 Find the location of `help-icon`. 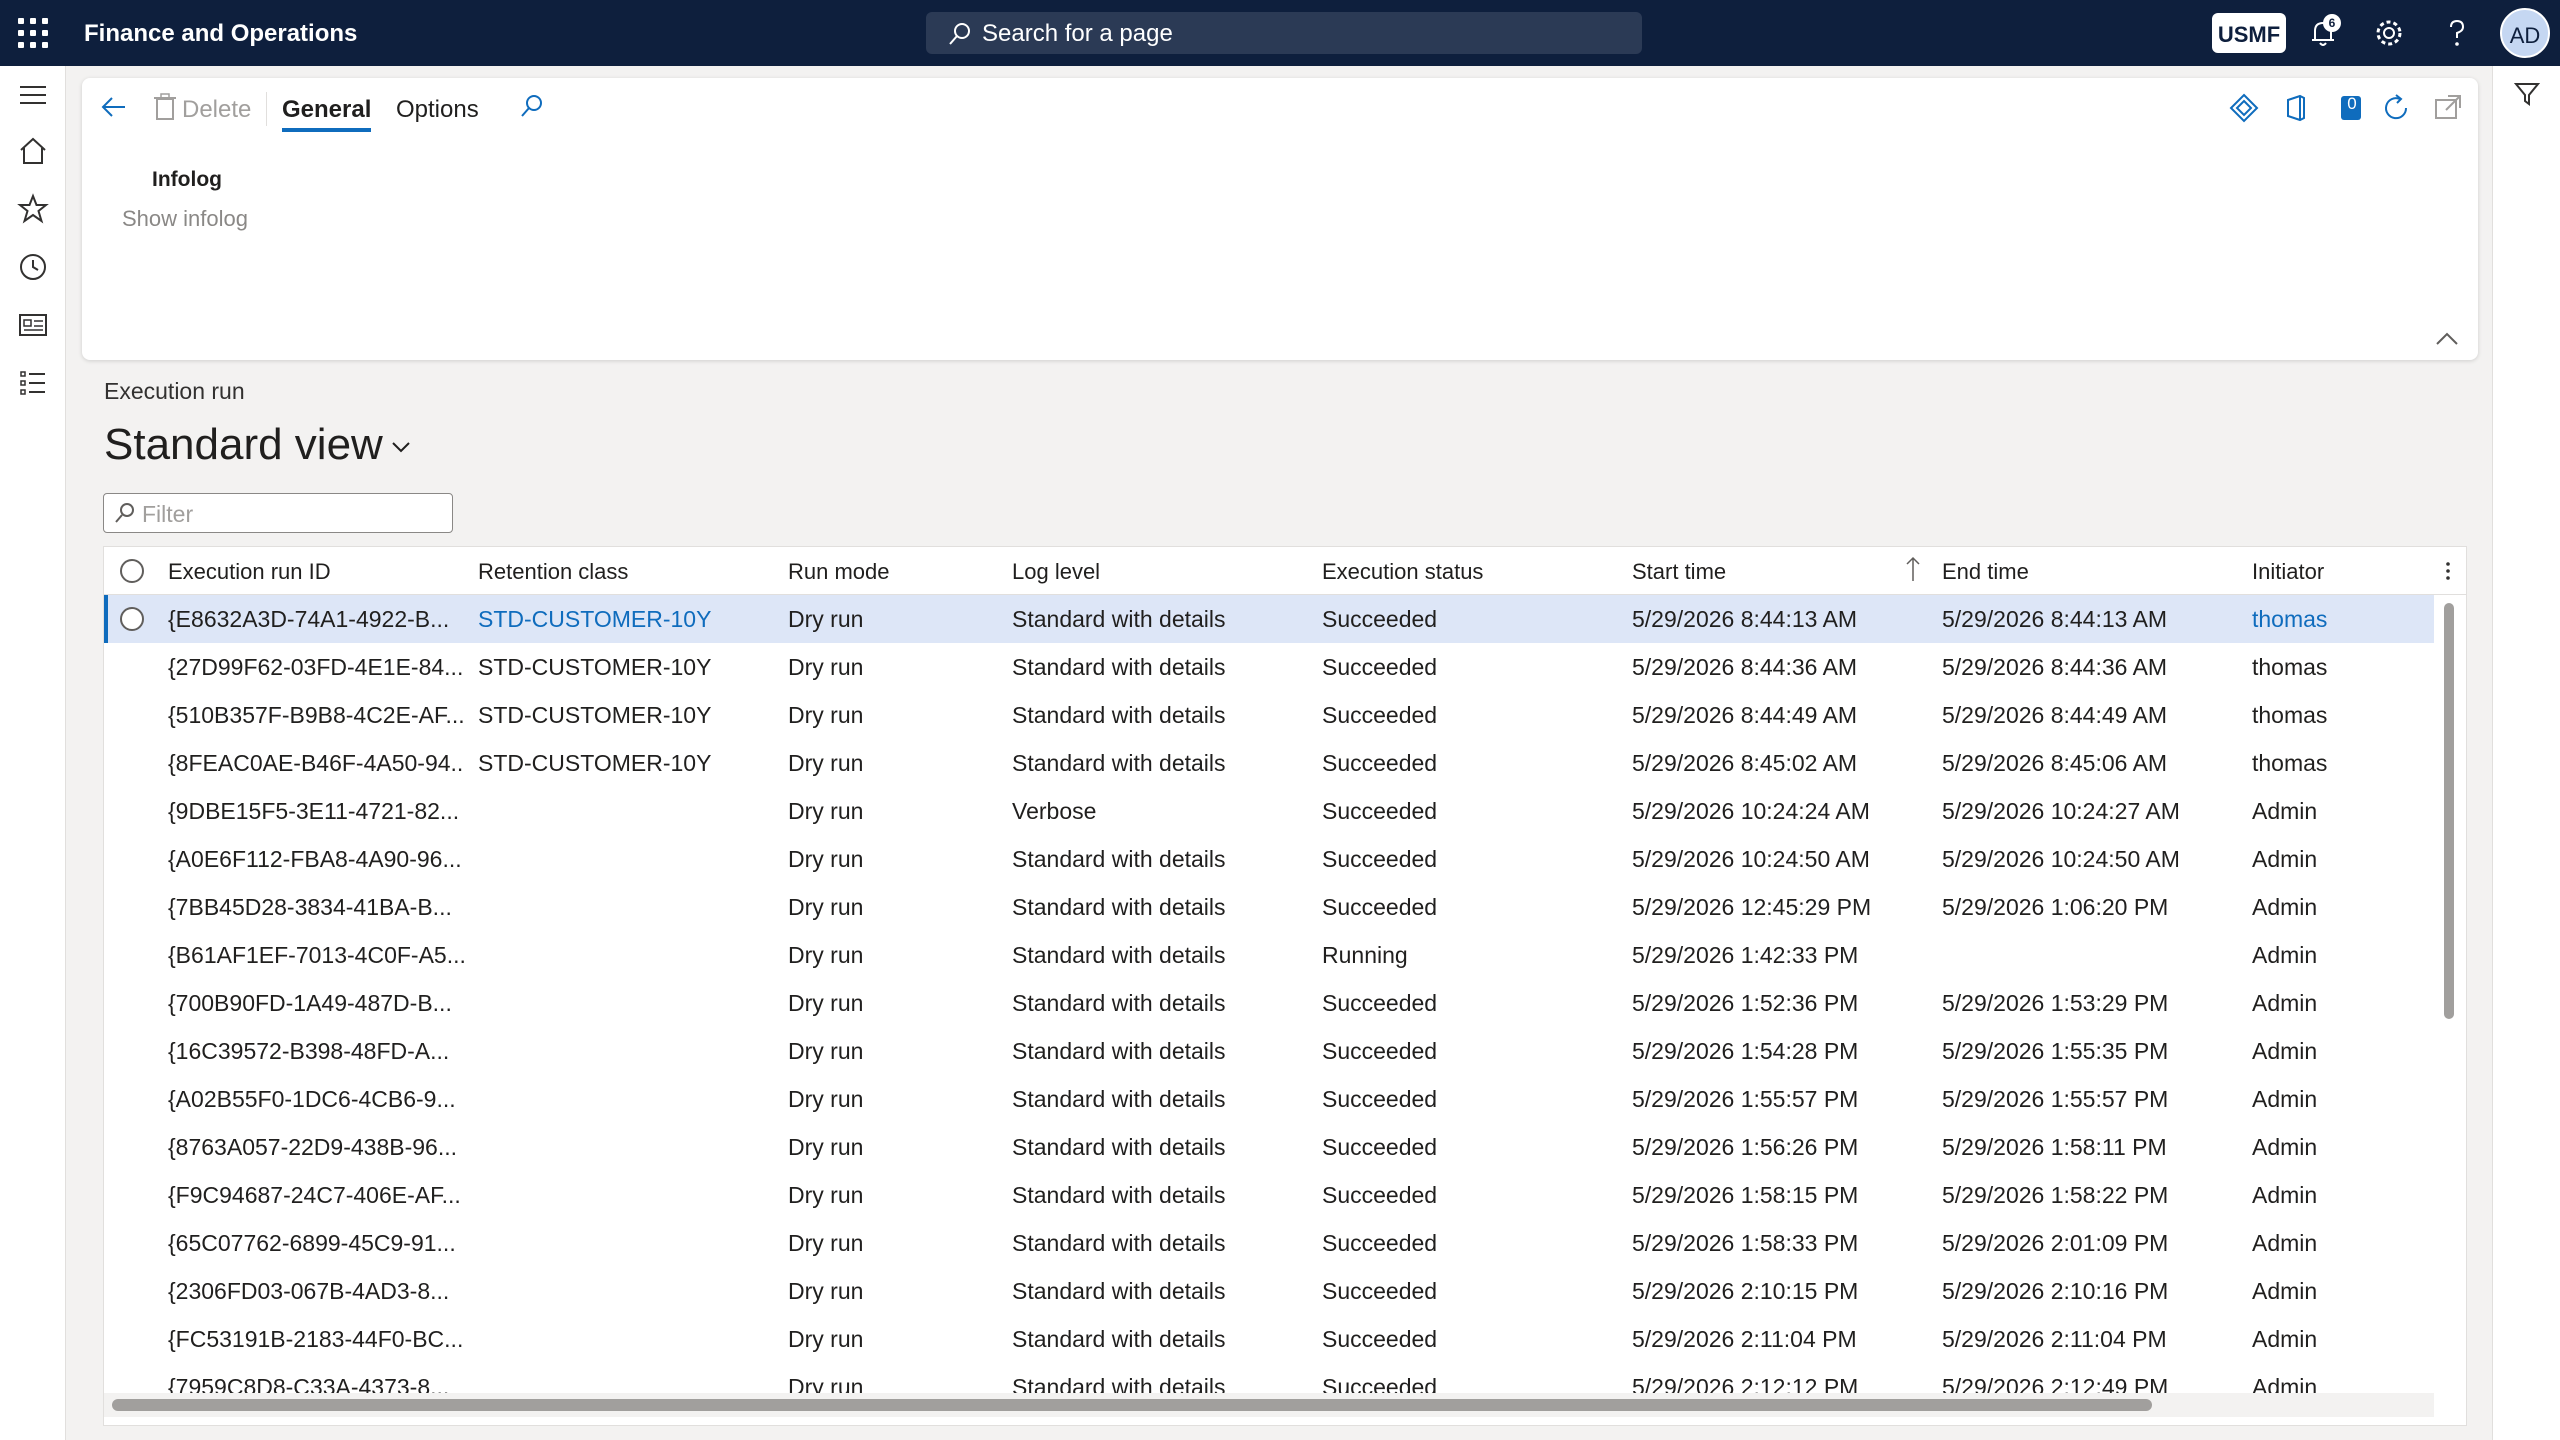

help-icon is located at coordinates (2457, 33).